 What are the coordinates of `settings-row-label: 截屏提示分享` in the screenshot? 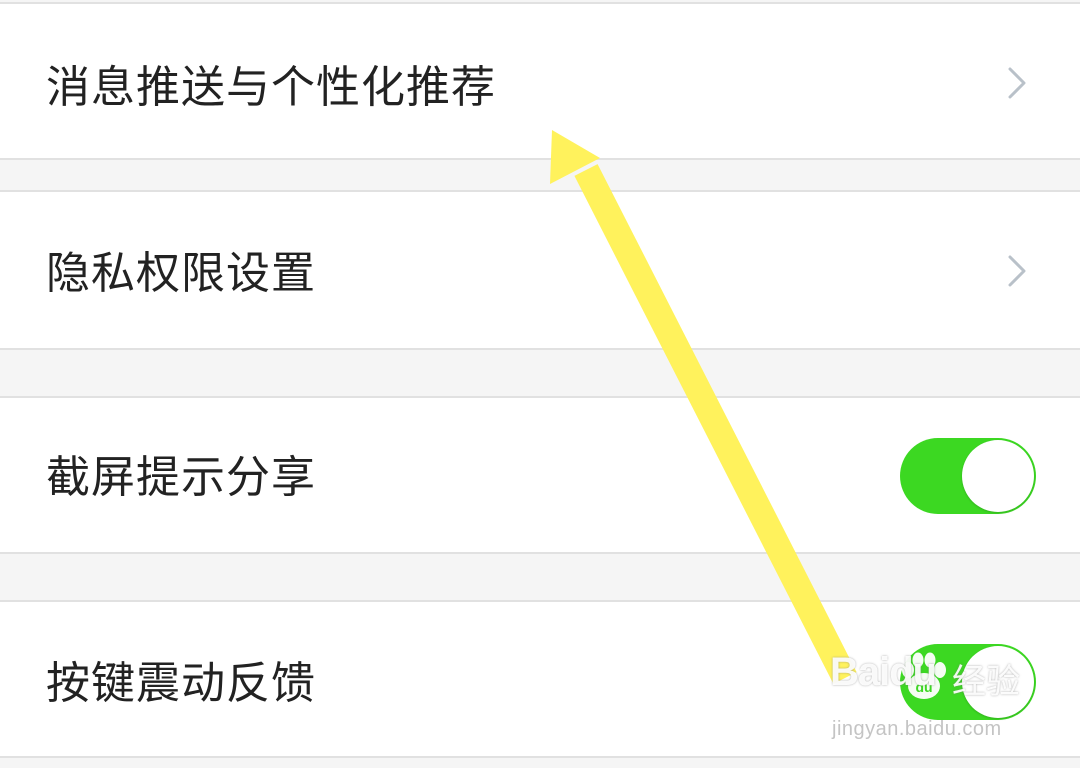 It's located at (181, 477).